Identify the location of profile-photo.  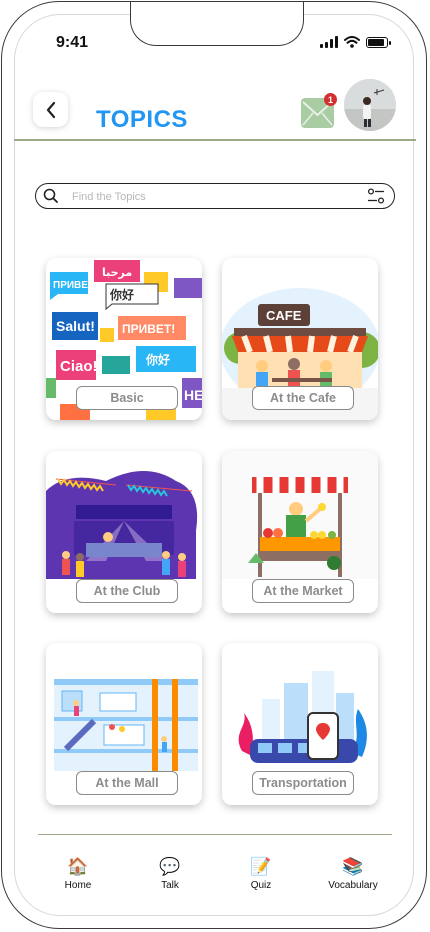
(370, 105).